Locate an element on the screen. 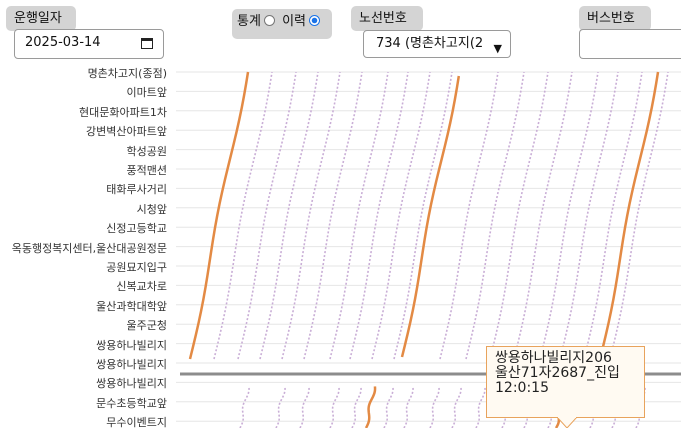 The image size is (681, 428). tooltip-stop: 쌍용하나빌리지206 is located at coordinates (553, 358).